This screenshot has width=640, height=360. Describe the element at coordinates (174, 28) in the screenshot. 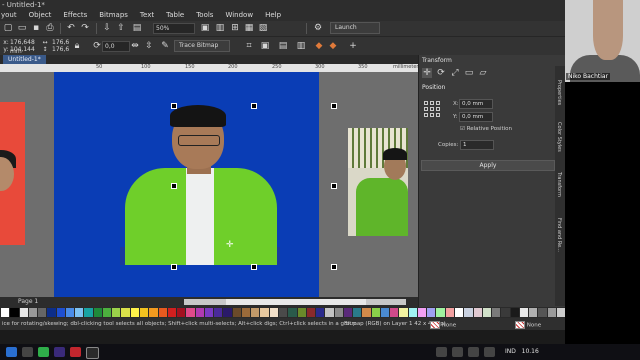

I see `zoom-level-field: 50%` at that location.